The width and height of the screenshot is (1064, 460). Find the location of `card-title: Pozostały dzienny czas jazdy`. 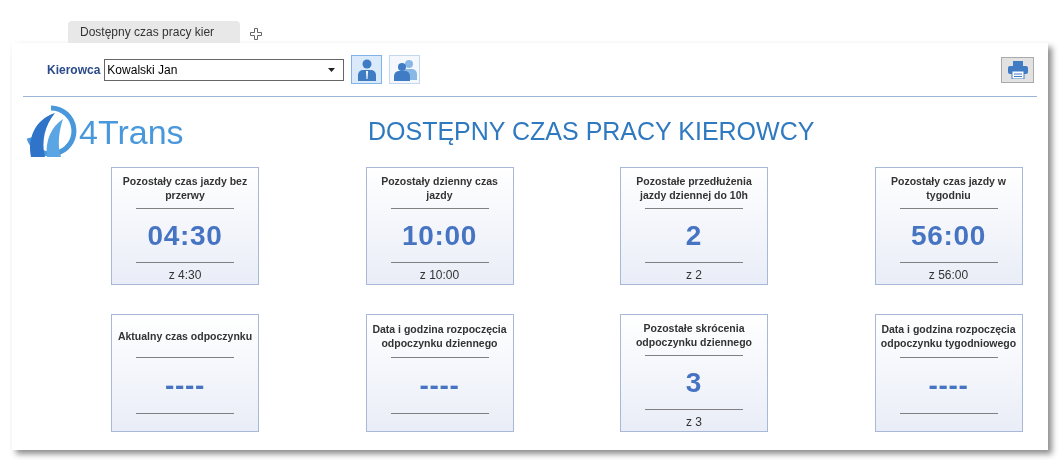

card-title: Pozostały dzienny czas jazdy is located at coordinates (439, 188).